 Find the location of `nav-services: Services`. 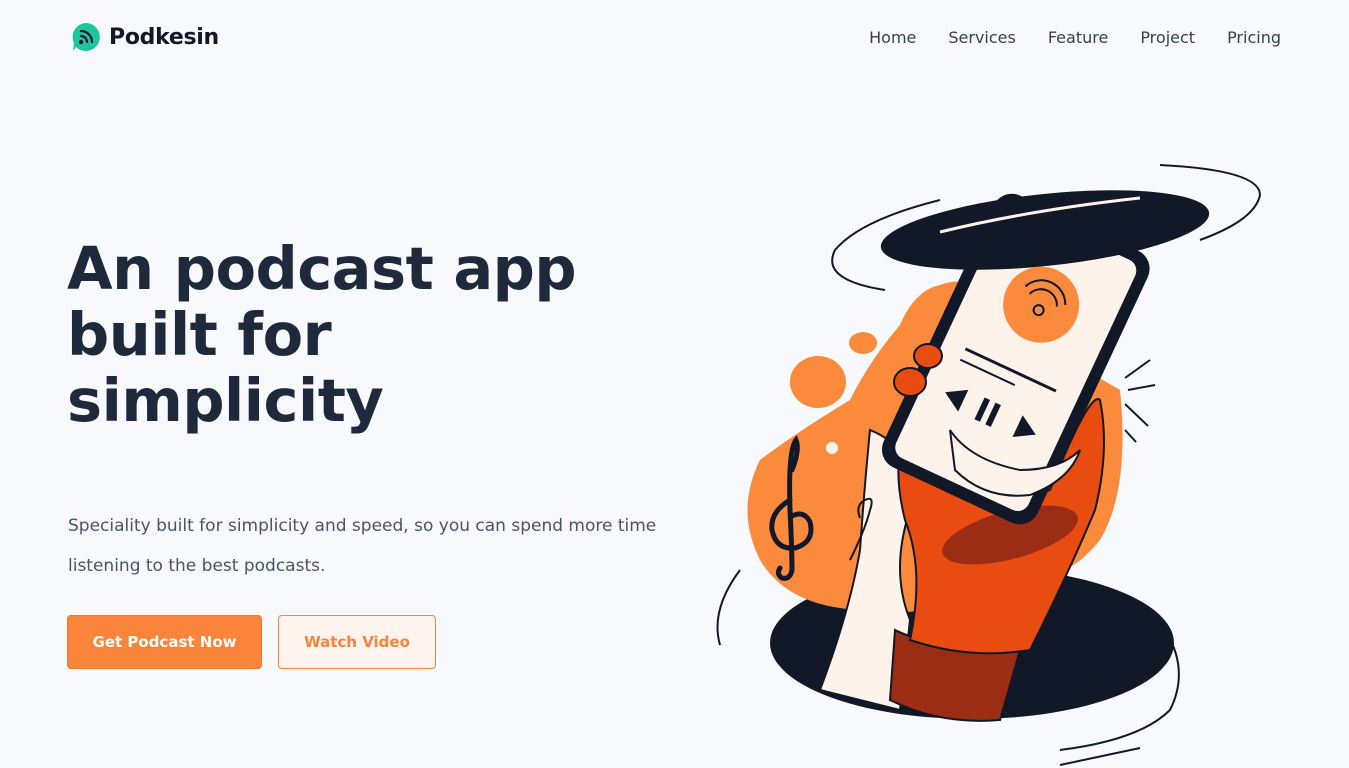

nav-services: Services is located at coordinates (981, 37).